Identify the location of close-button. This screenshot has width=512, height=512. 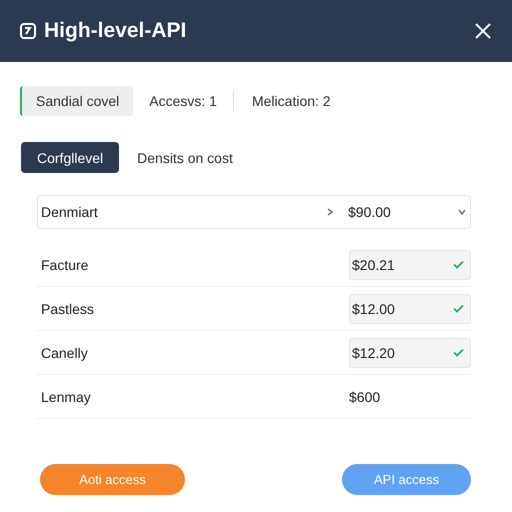
(483, 31).